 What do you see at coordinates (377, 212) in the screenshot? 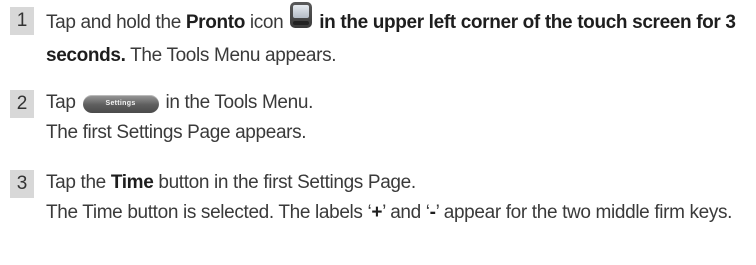
I see `bold-text: +` at bounding box center [377, 212].